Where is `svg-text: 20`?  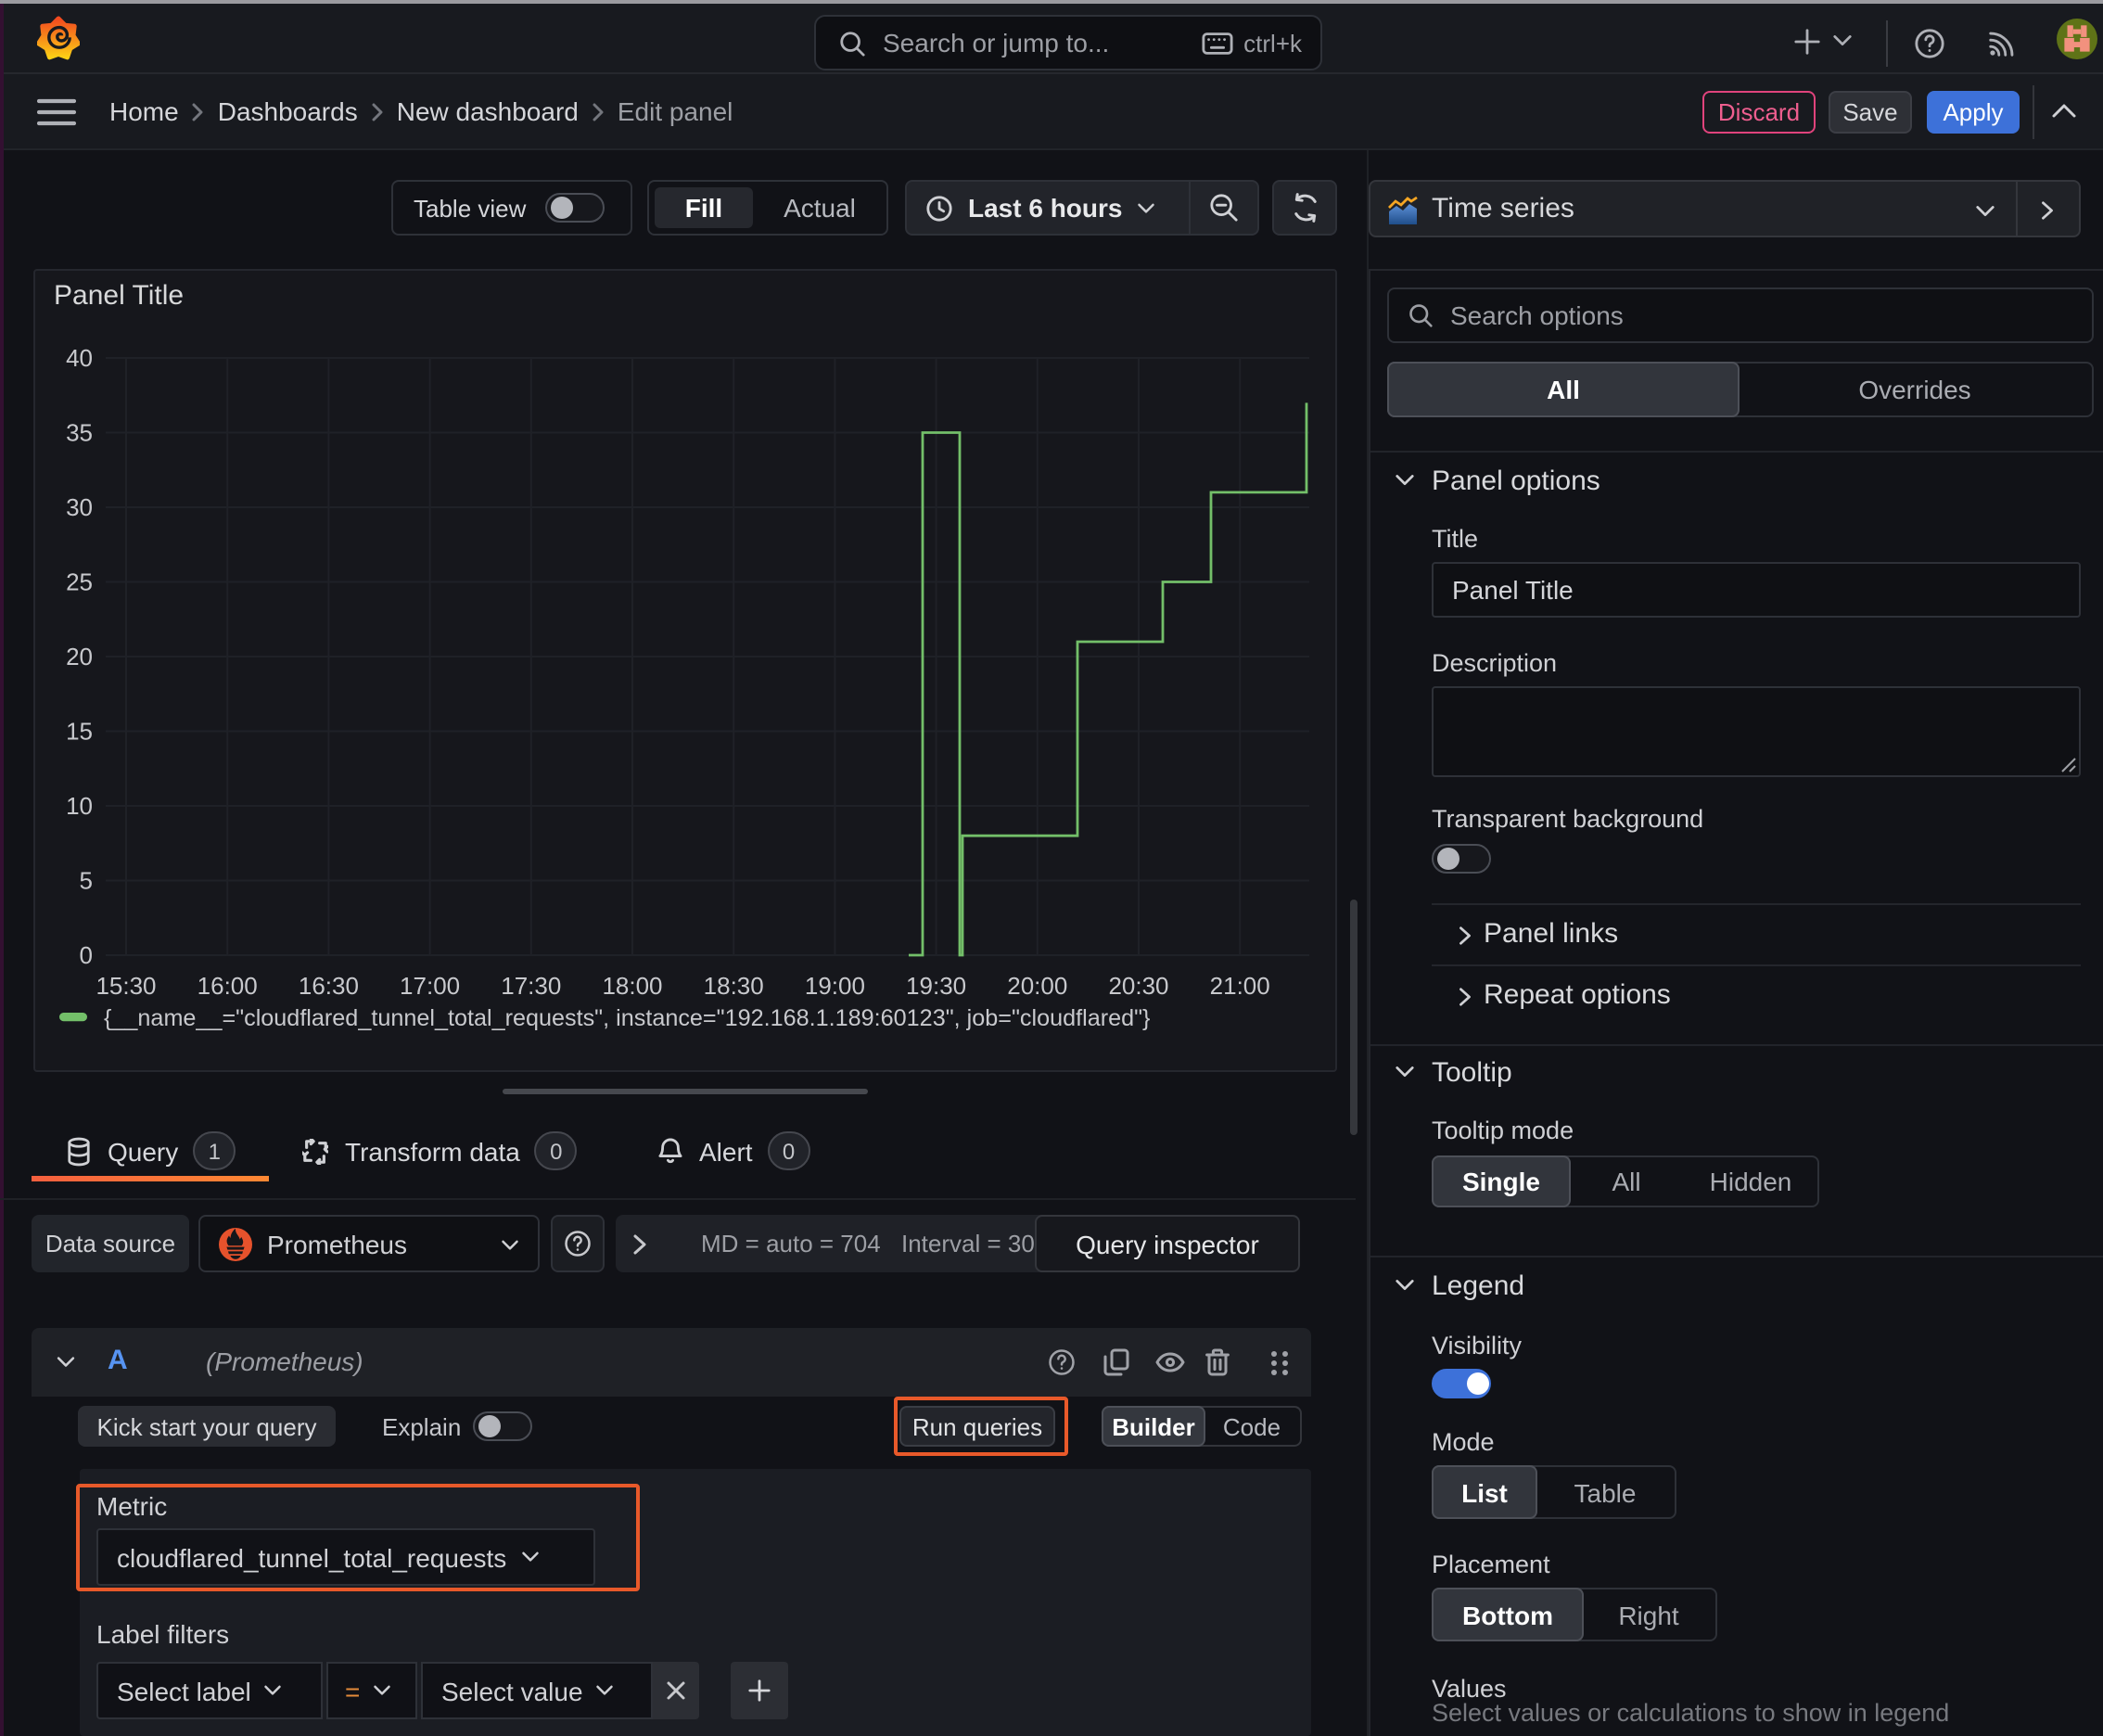
svg-text: 20 is located at coordinates (79, 656).